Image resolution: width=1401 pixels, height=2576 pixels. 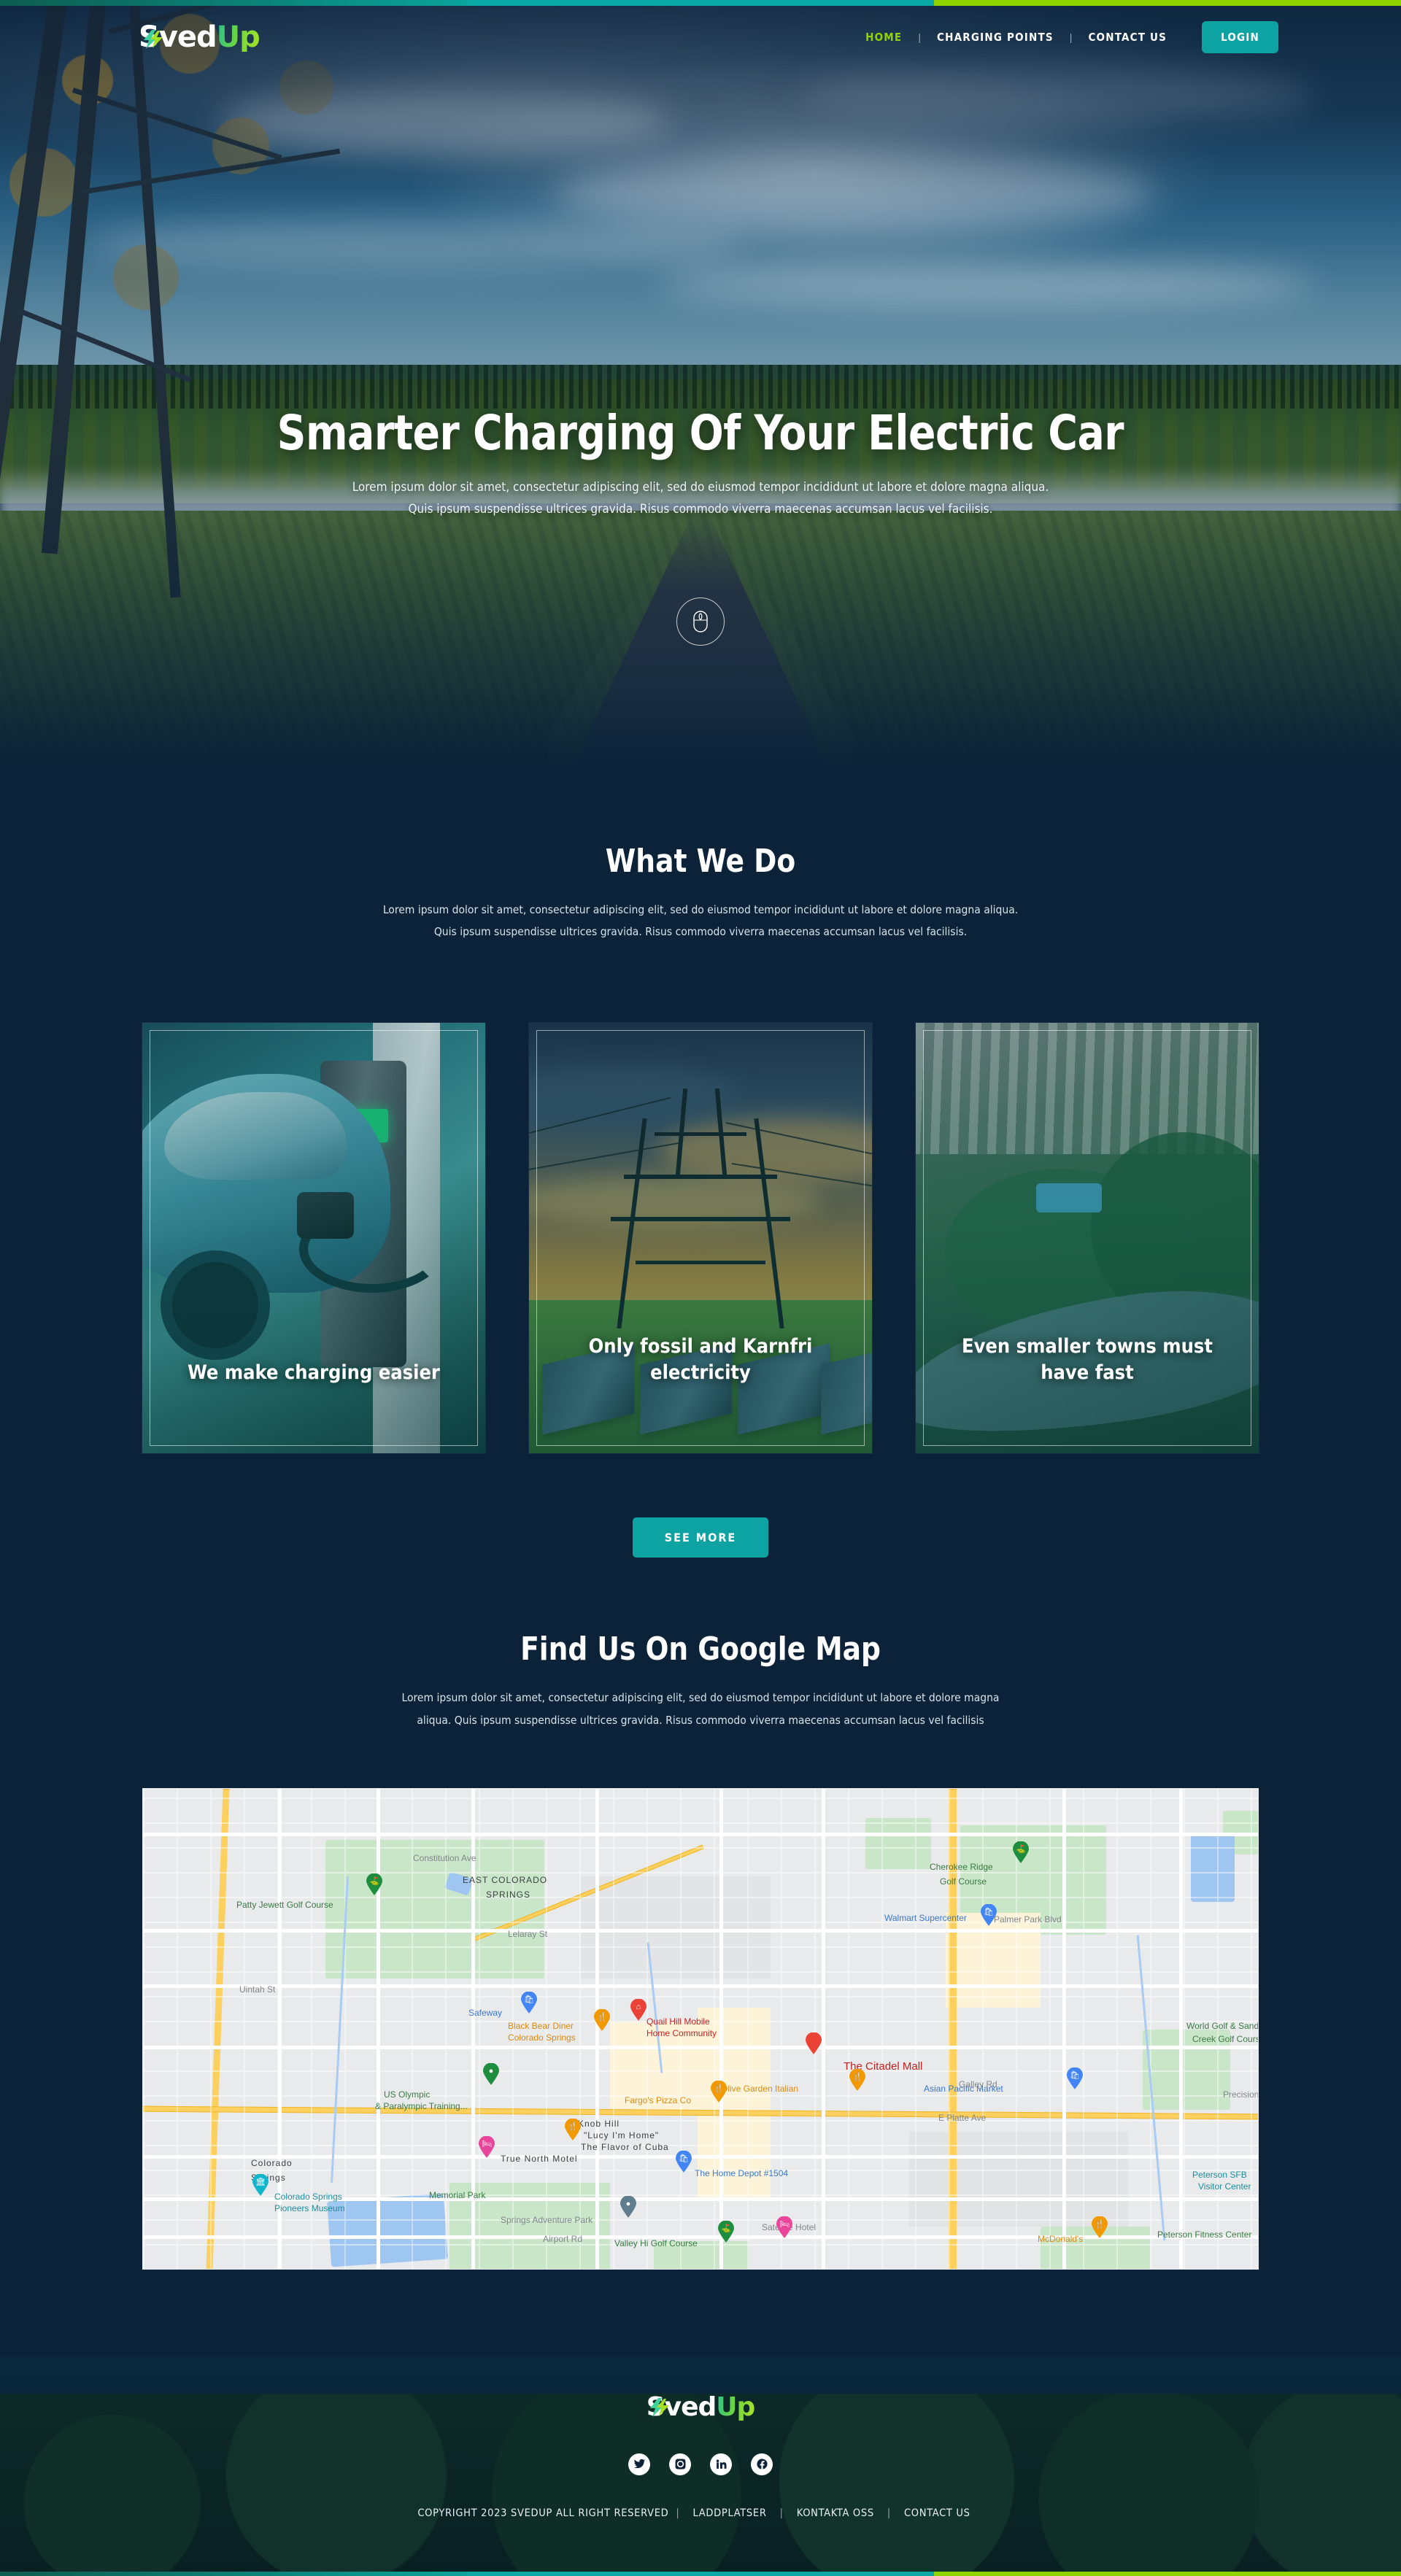 What do you see at coordinates (407, 2094) in the screenshot?
I see `map-place-label: US Olympic` at bounding box center [407, 2094].